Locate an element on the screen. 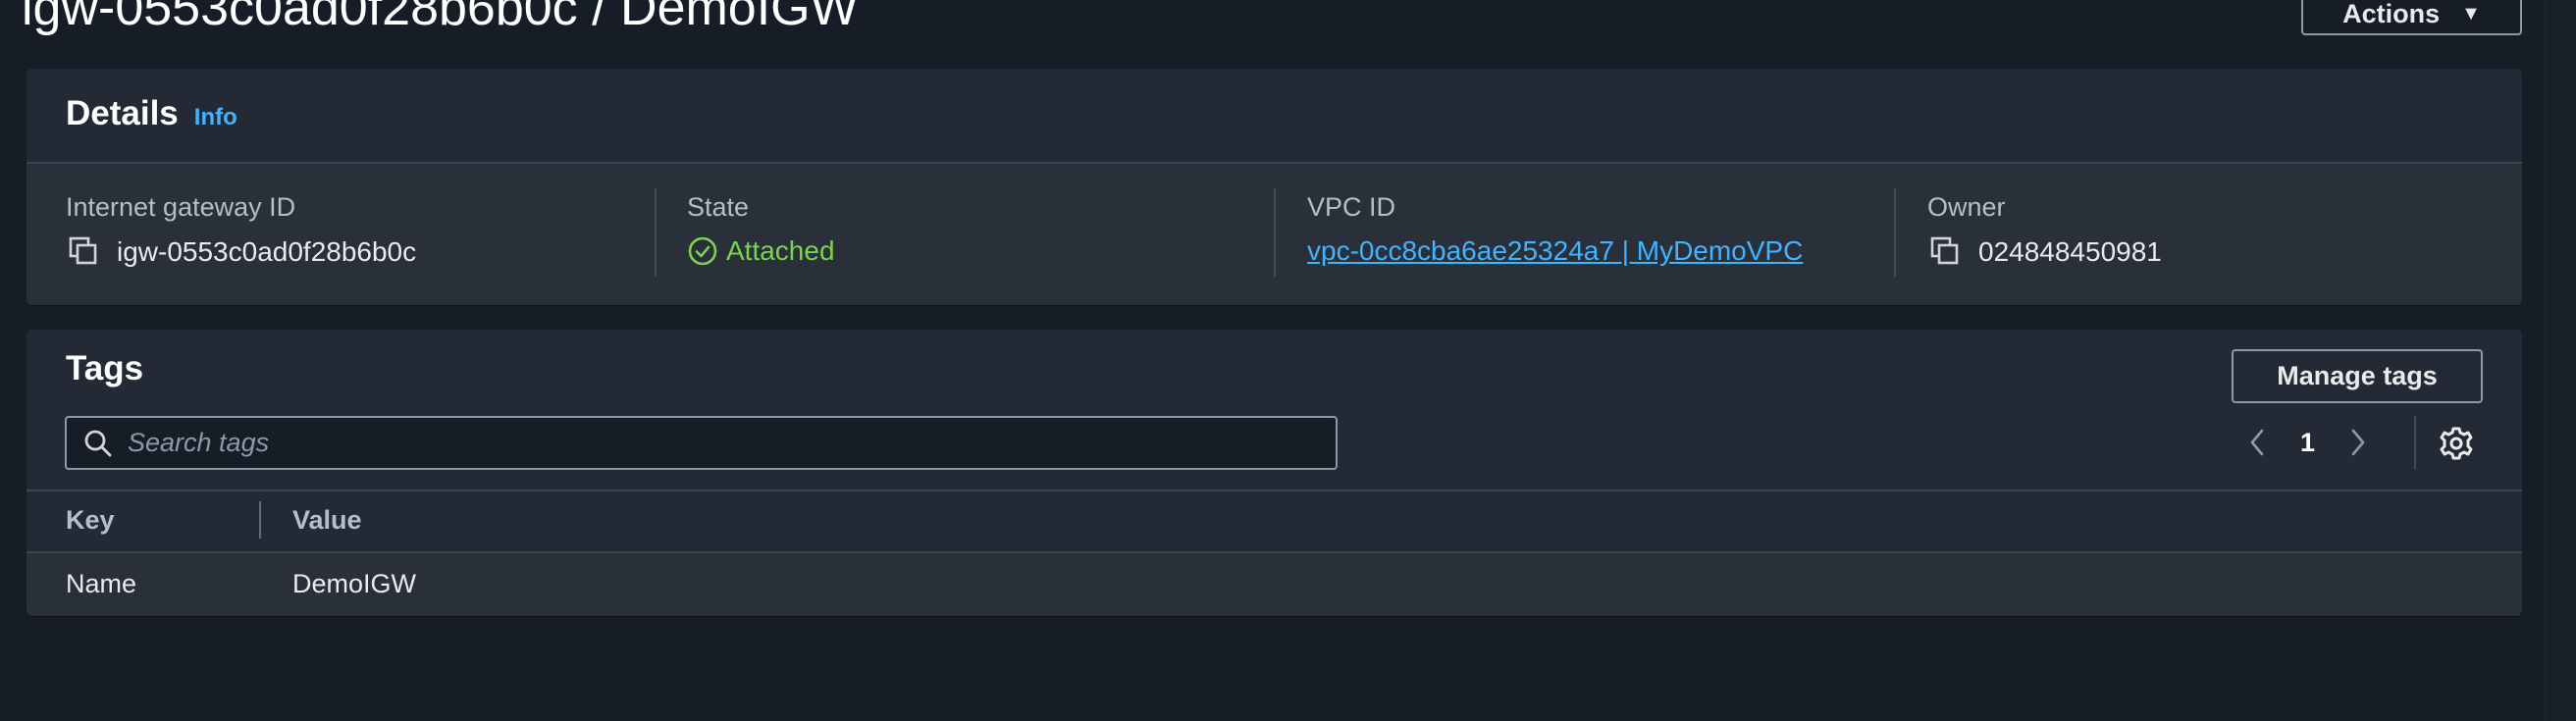  column-header-value: Value is located at coordinates (327, 520).